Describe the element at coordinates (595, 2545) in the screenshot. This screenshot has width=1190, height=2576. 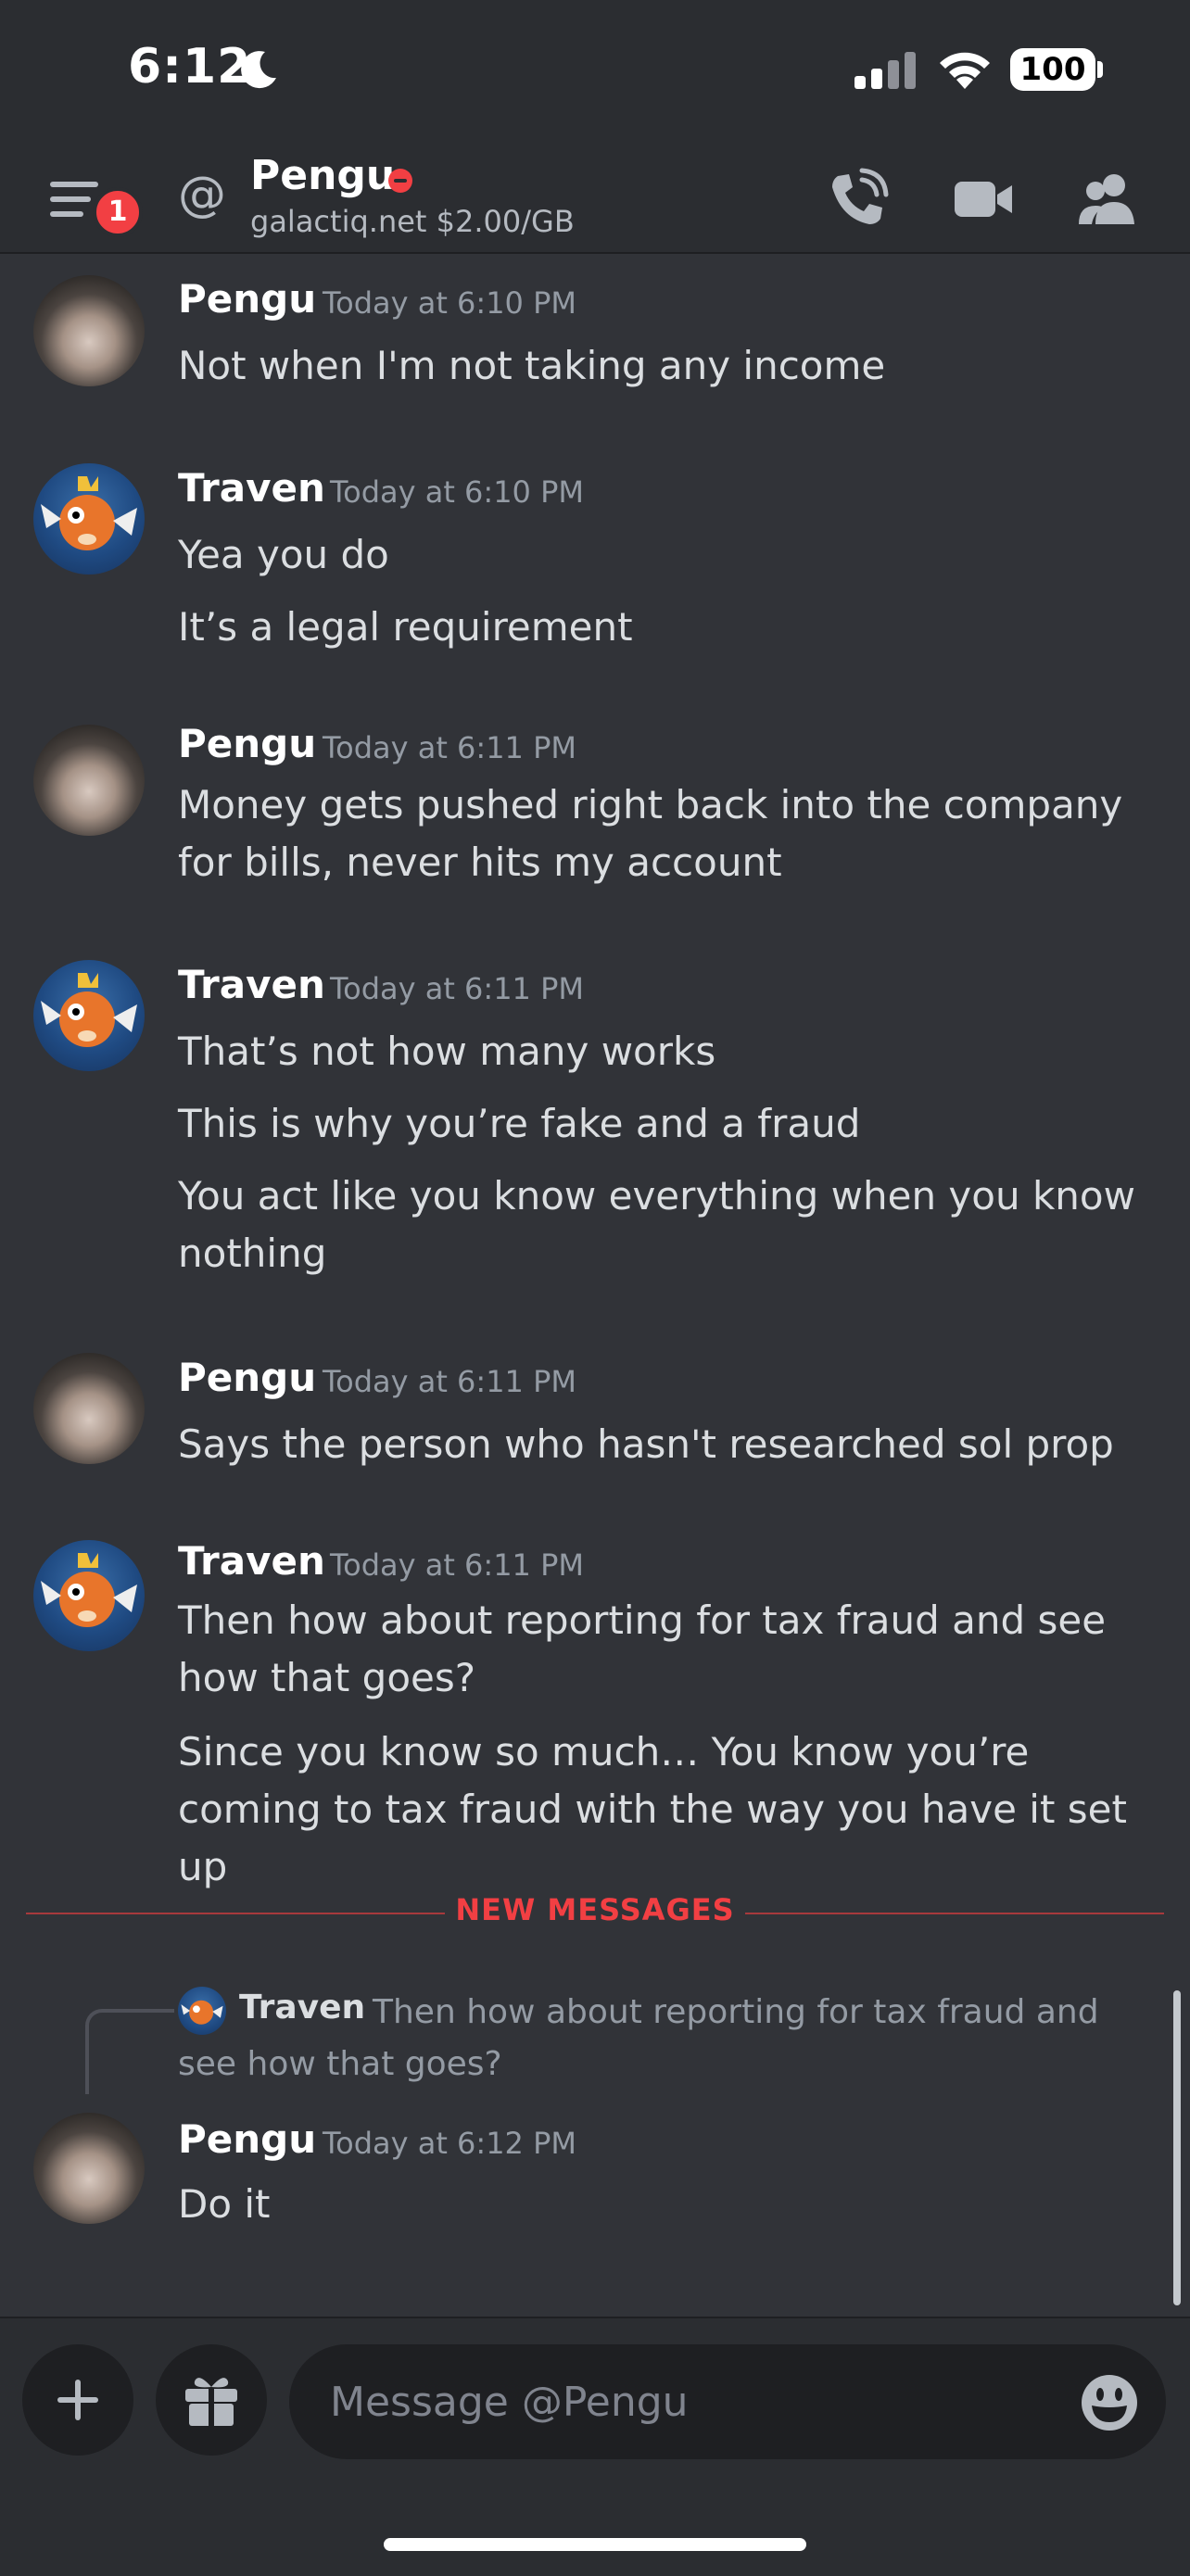
I see `home-indicator` at that location.